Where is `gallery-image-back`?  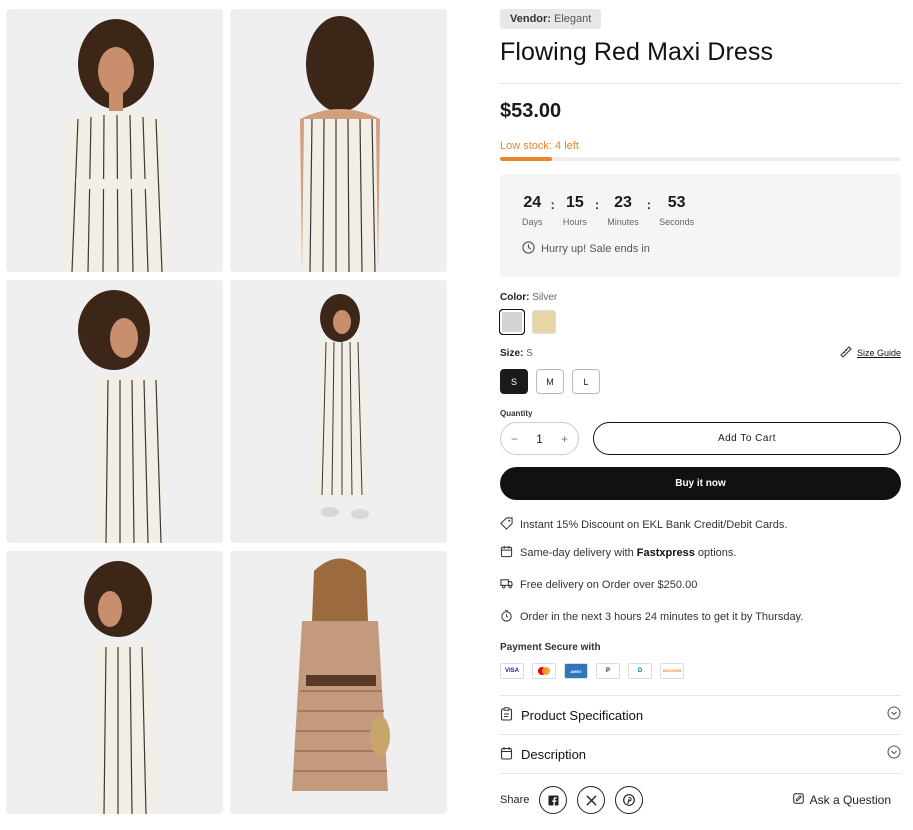
gallery-image-back is located at coordinates (338, 140).